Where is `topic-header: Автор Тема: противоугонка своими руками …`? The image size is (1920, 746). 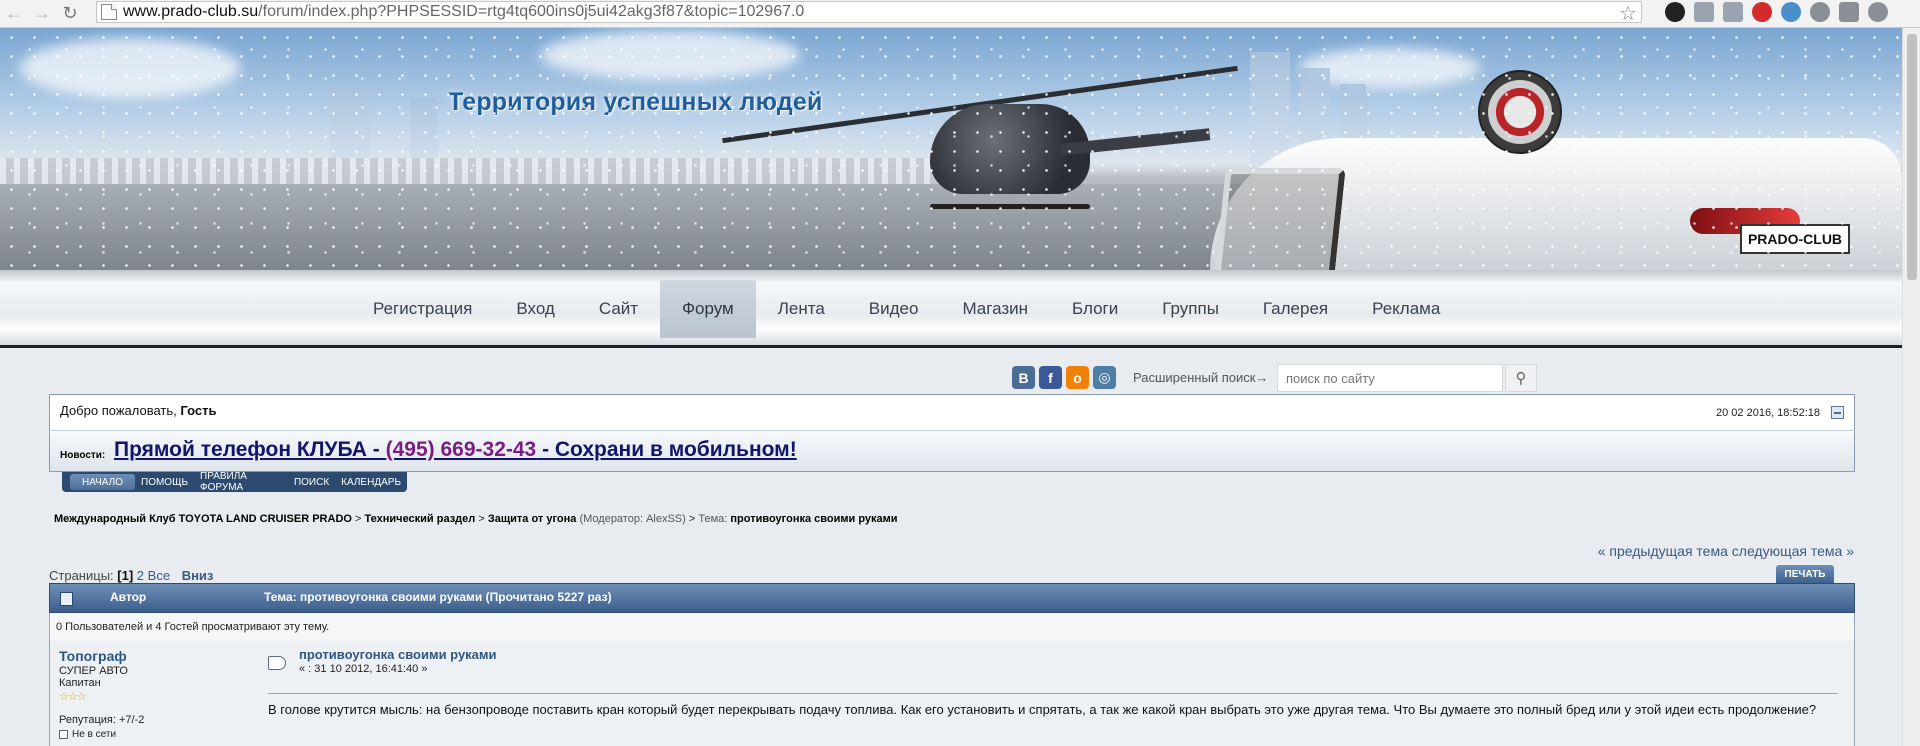 topic-header: Автор Тема: противоугонка своими руками … is located at coordinates (952, 598).